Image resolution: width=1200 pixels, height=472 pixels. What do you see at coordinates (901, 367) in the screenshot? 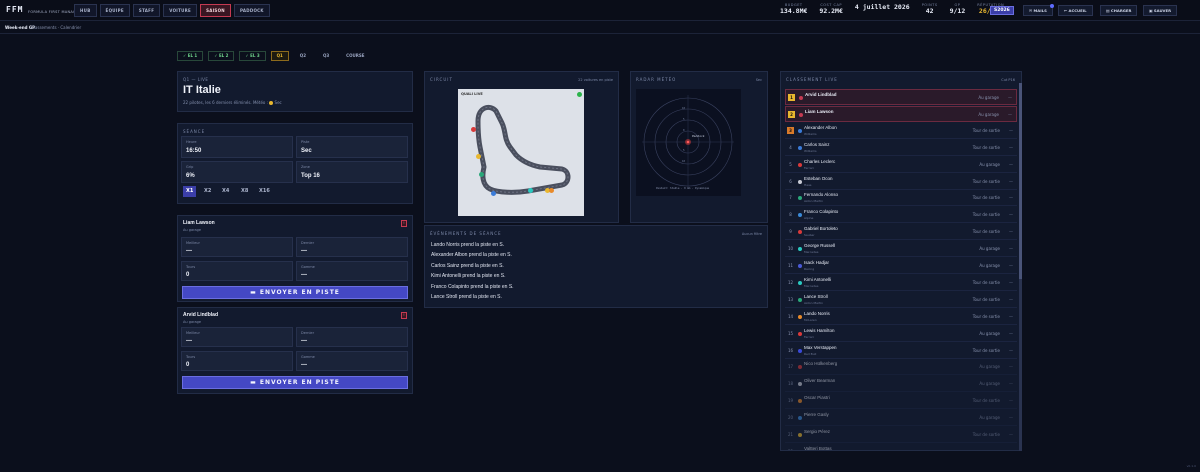
I see `standings-row: 17 Nico Hülkenberg Au garage —` at bounding box center [901, 367].